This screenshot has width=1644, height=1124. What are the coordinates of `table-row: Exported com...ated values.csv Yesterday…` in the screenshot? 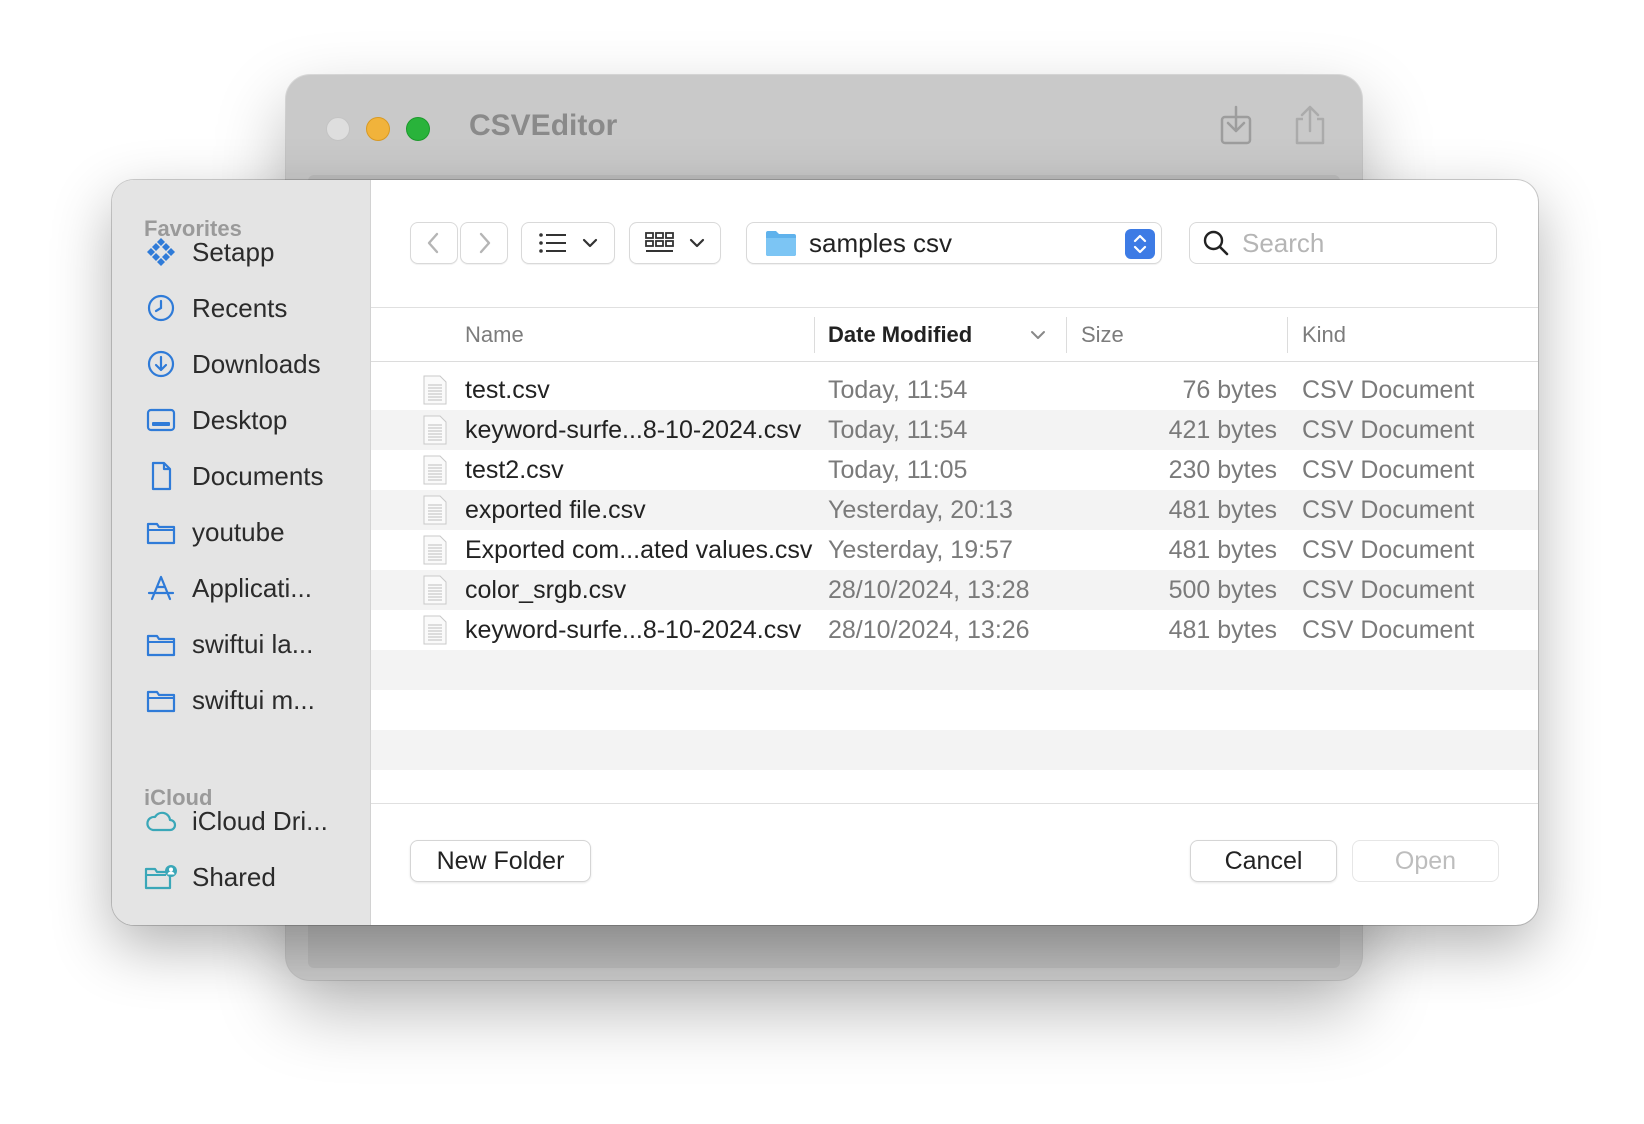 It's located at (954, 550).